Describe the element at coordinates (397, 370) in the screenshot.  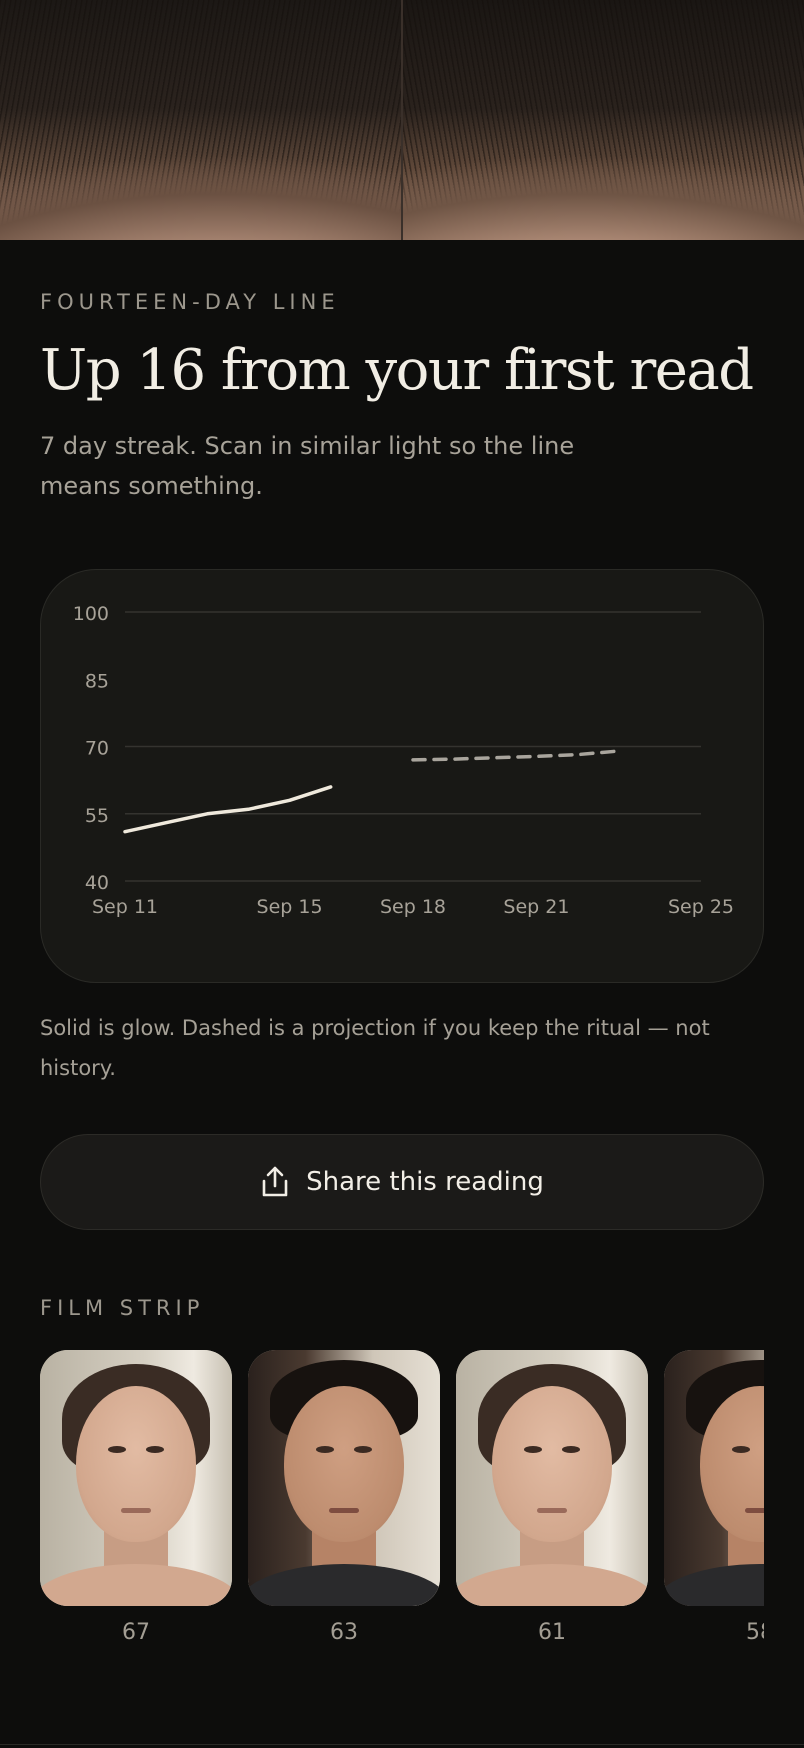
I see `page-title: Up 16 from your first read` at that location.